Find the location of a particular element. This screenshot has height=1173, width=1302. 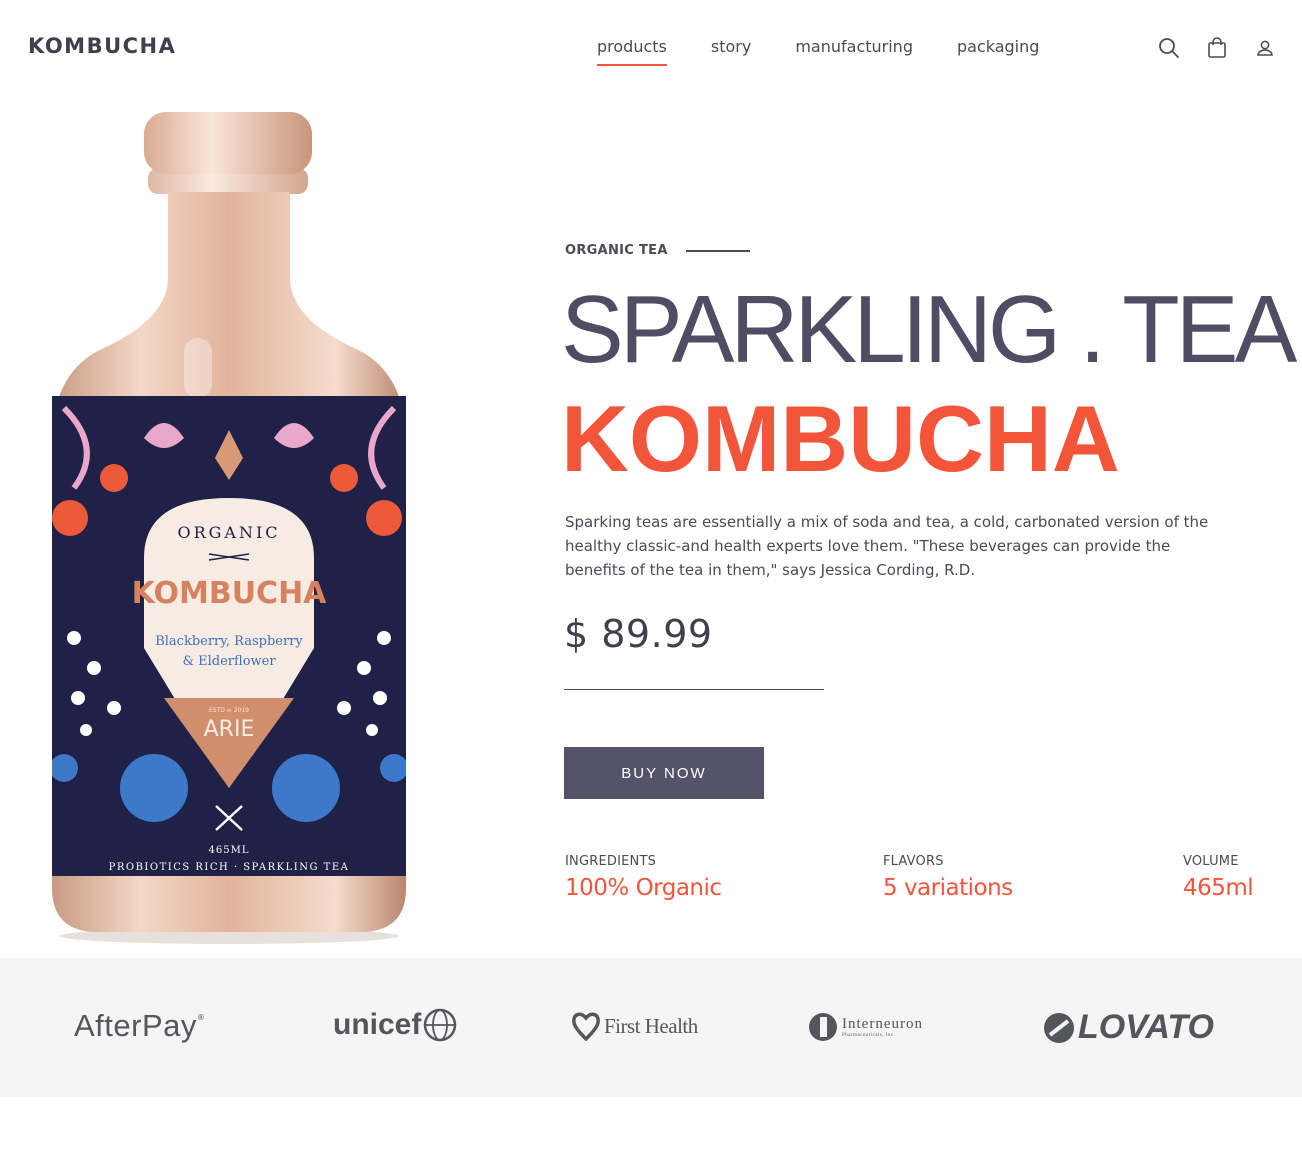

nav-packaging: packaging is located at coordinates (998, 51).